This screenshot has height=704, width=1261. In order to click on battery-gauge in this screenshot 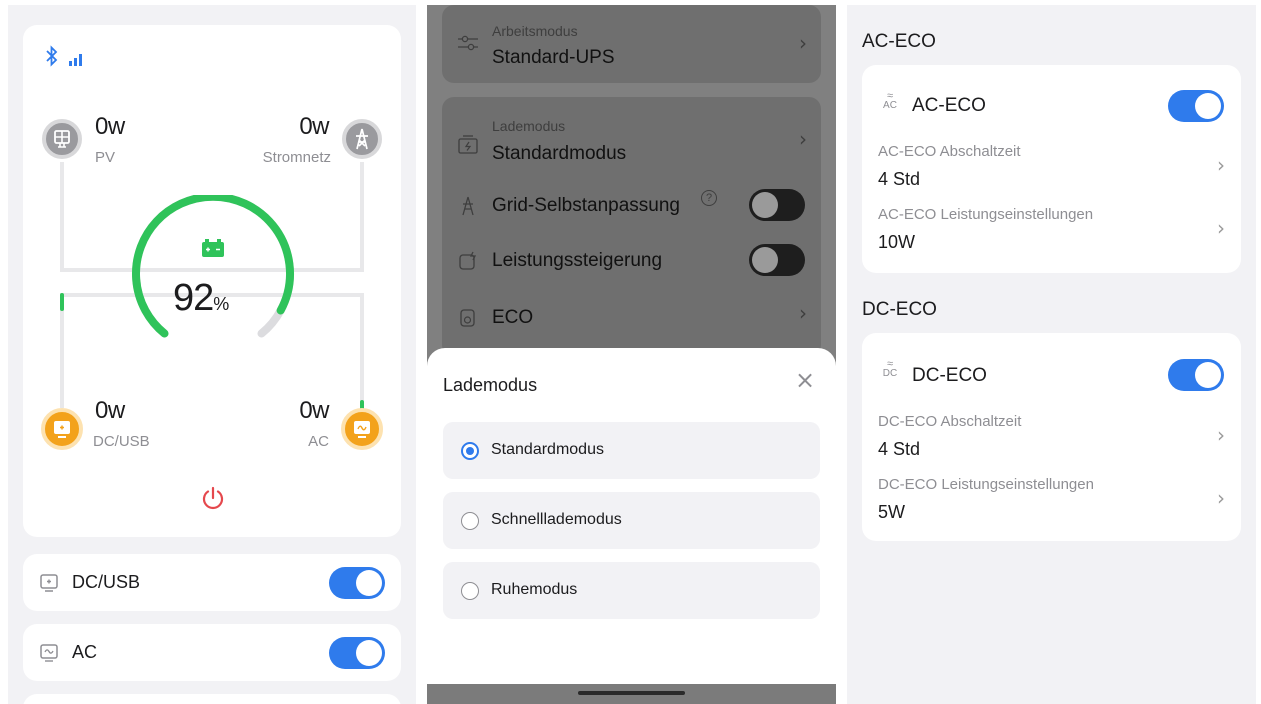, I will do `click(213, 266)`.